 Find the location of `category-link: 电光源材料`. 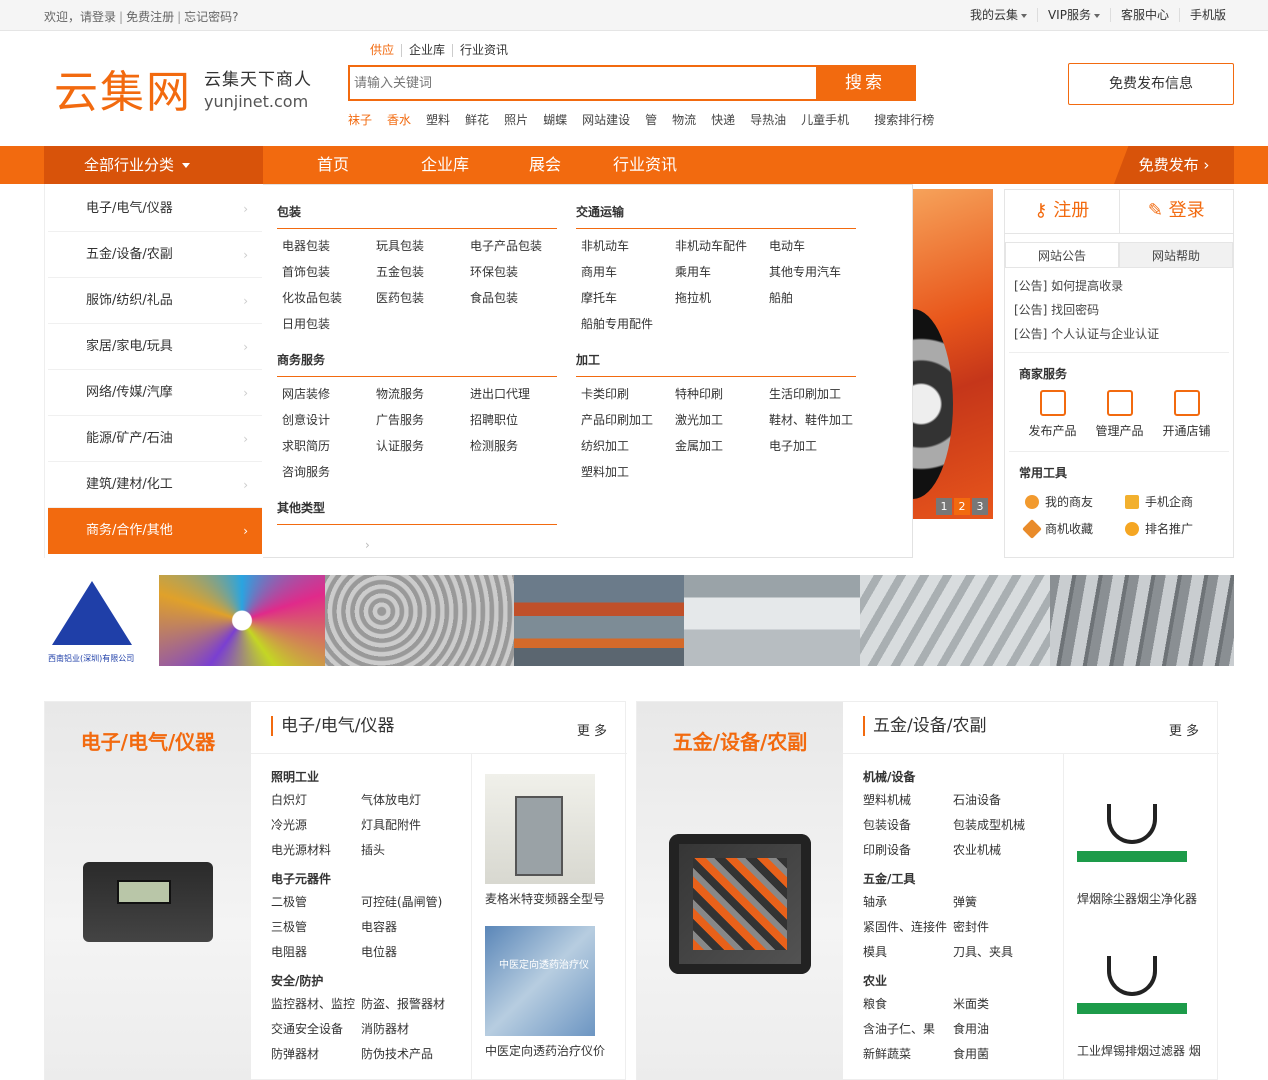

category-link: 电光源材料 is located at coordinates (316, 849).